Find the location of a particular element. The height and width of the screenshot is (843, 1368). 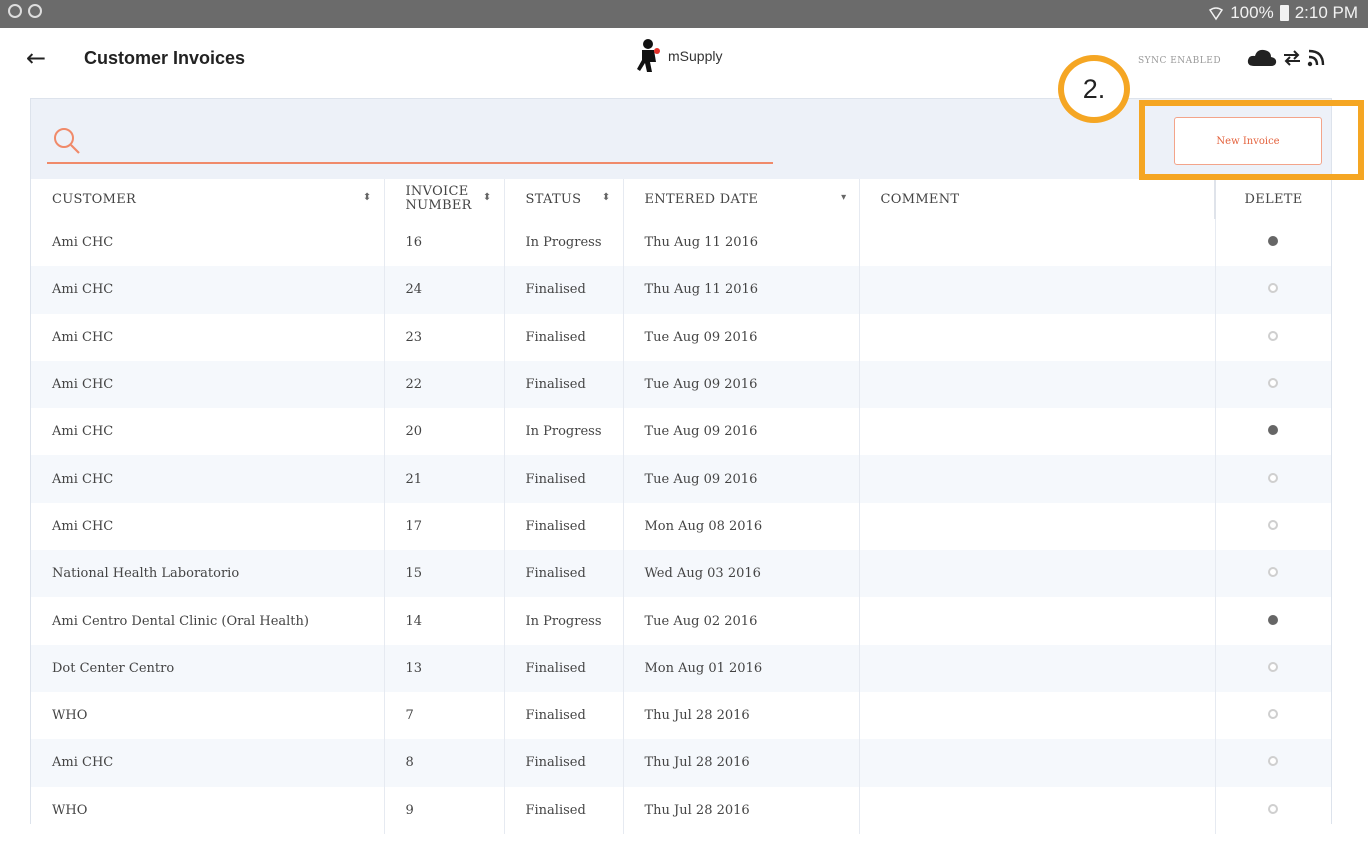

table-row: Ami CHC 17 Finalised Mon Aug 08 2016 is located at coordinates (681, 526).